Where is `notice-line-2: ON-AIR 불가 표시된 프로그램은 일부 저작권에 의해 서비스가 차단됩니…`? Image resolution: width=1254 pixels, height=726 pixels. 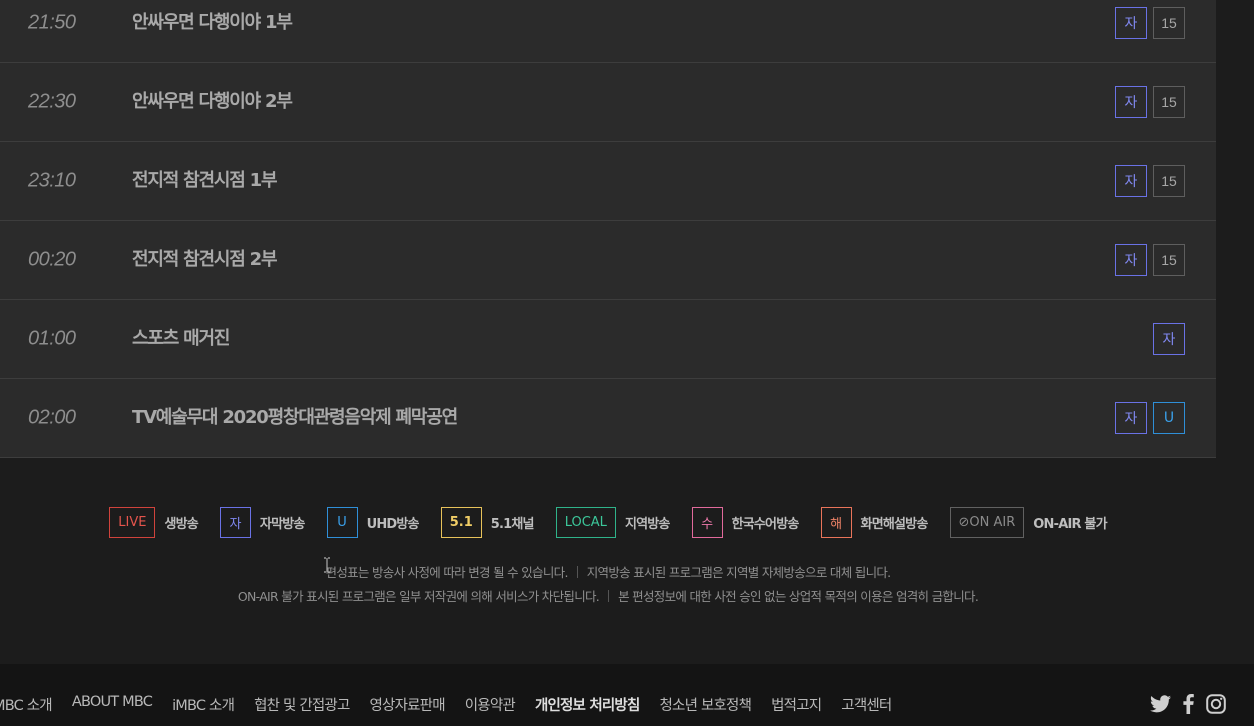
notice-line-2: ON-AIR 불가 표시된 프로그램은 일부 저작권에 의해 서비스가 차단됩니… is located at coordinates (608, 595).